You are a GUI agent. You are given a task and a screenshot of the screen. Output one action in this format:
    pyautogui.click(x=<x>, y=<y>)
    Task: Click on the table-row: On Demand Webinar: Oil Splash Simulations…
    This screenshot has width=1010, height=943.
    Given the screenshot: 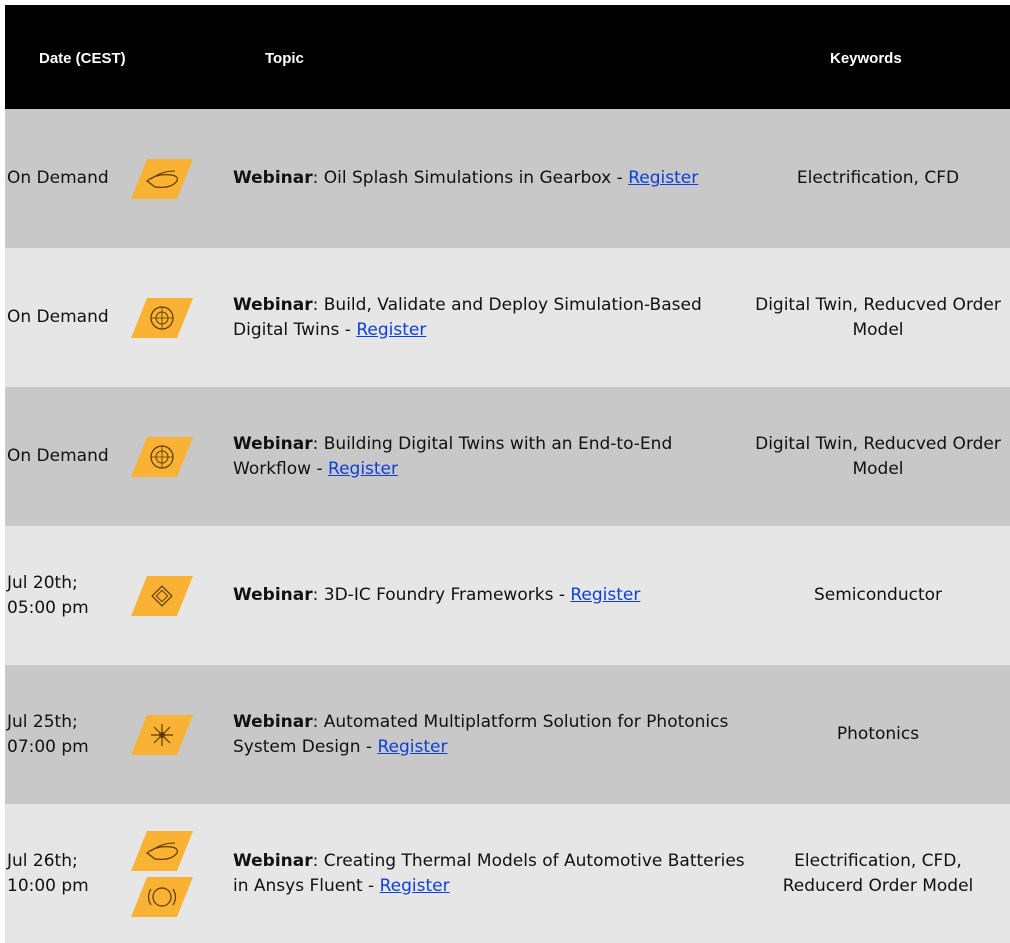 What is the action you would take?
    pyautogui.click(x=507, y=178)
    